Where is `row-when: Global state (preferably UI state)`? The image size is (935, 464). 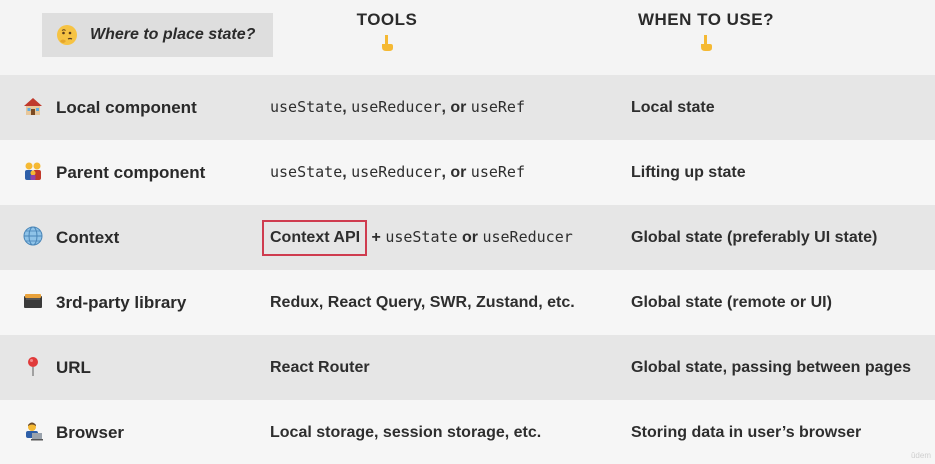 row-when: Global state (preferably UI state) is located at coordinates (754, 237).